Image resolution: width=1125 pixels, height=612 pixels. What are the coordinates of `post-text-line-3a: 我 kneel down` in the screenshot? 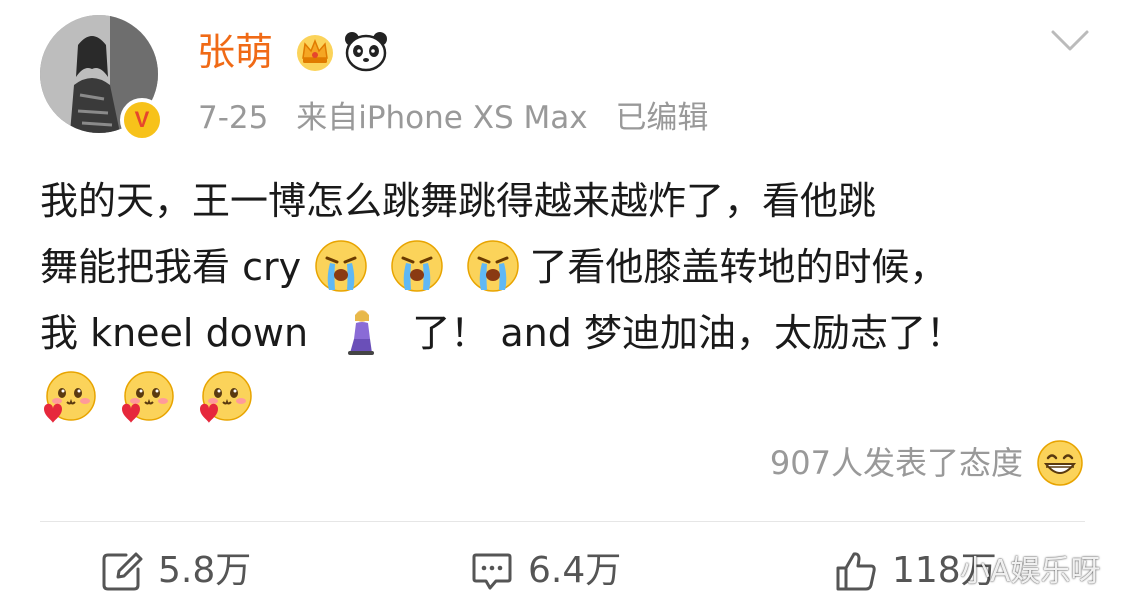 It's located at (174, 333).